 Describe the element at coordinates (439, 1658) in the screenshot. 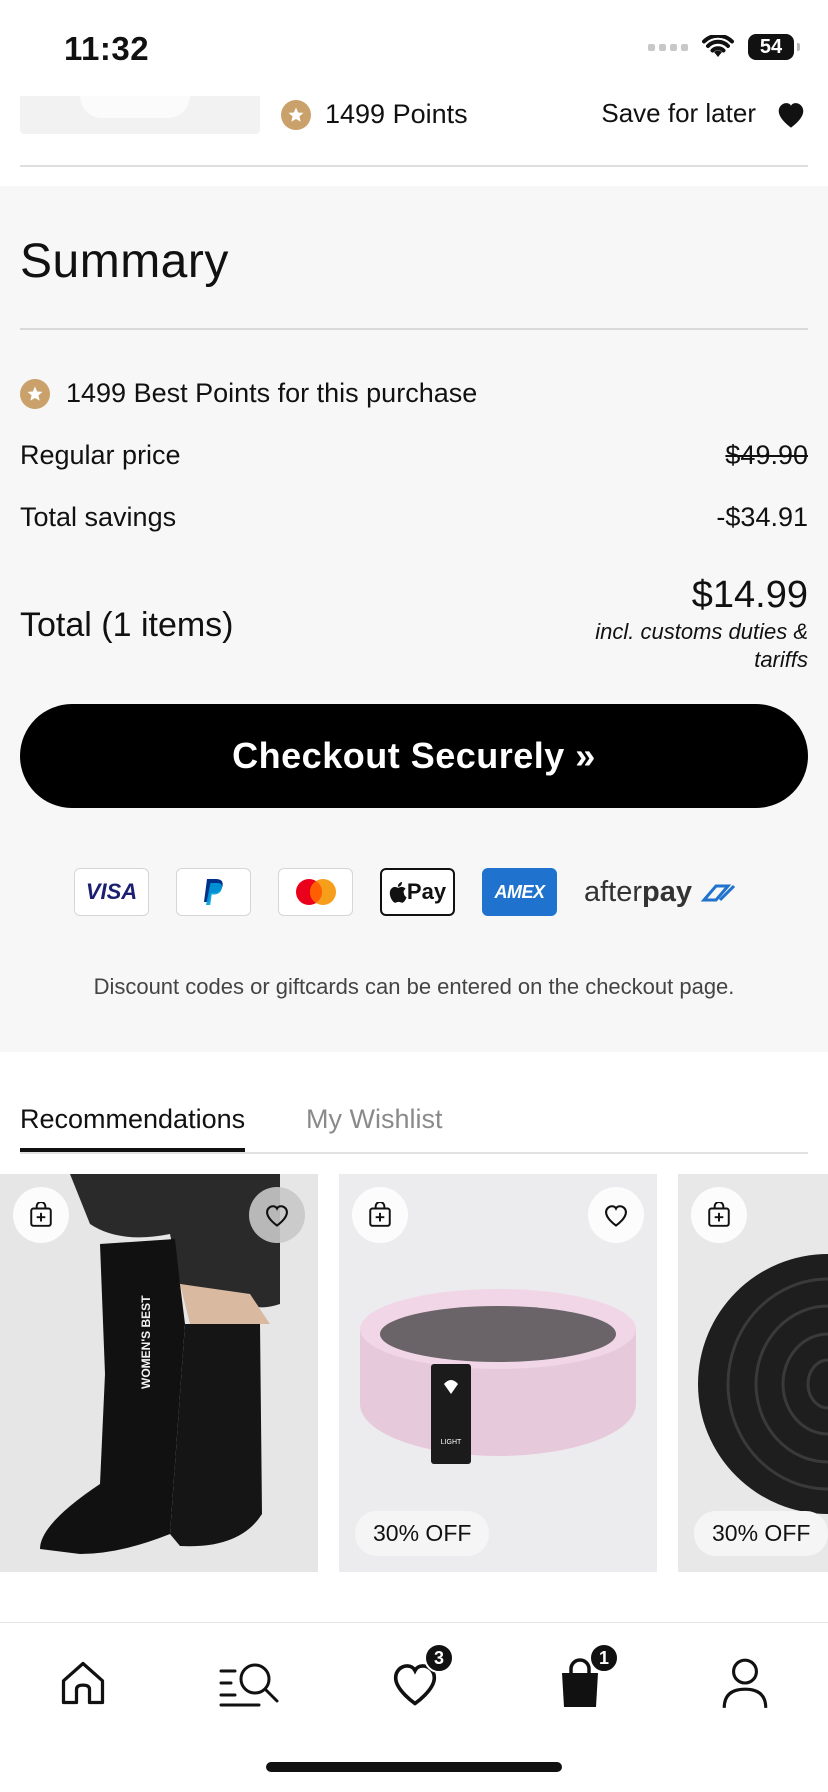

I see `wishlist-count-badge: 3` at that location.